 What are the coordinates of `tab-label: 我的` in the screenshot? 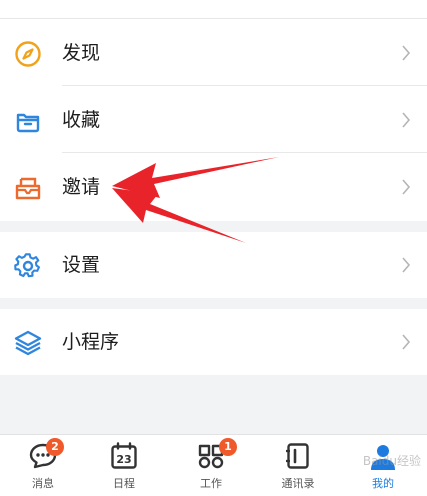 It's located at (383, 483).